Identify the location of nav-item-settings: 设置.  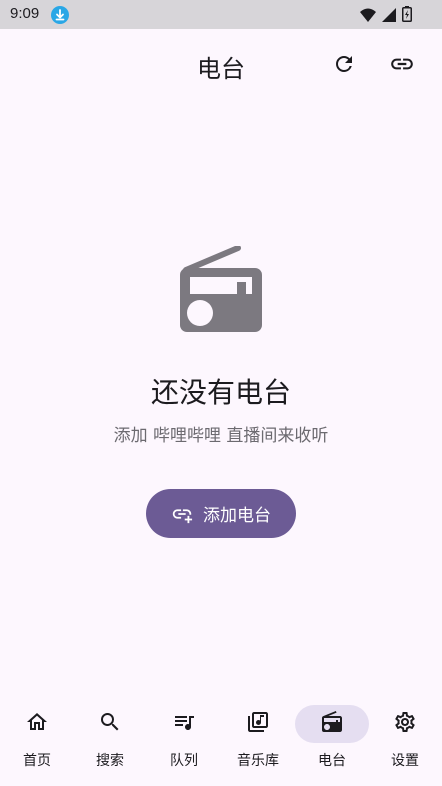
(405, 741).